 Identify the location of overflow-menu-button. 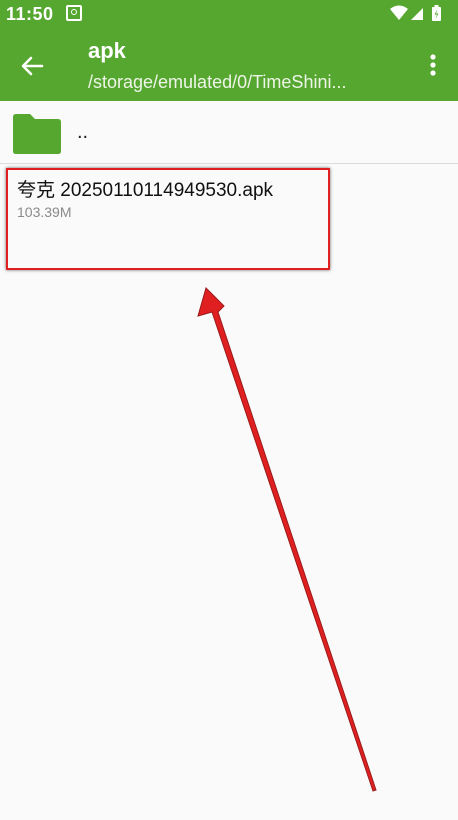
(433, 65).